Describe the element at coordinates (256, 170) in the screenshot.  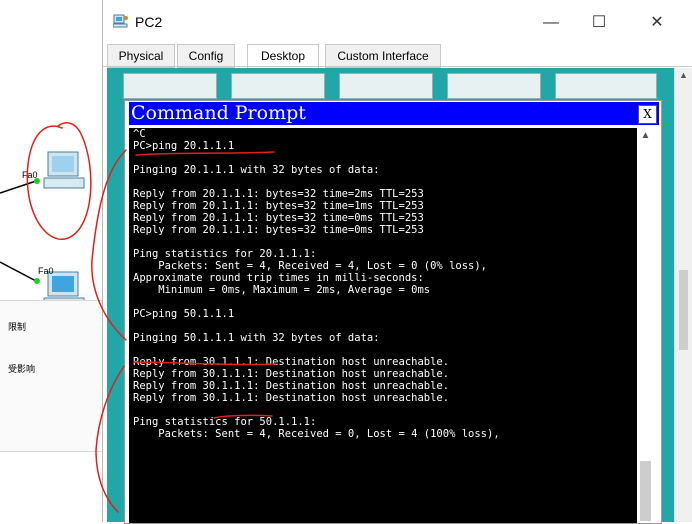
I see `console-line: Pinging 20.1.1.1 with 32 bytes of data:` at that location.